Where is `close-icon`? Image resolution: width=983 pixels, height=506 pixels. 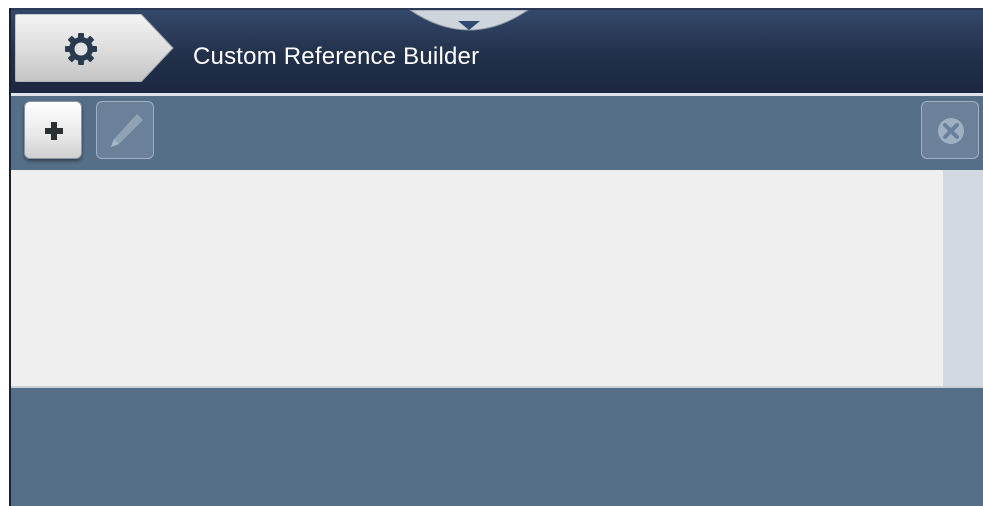
close-icon is located at coordinates (951, 131).